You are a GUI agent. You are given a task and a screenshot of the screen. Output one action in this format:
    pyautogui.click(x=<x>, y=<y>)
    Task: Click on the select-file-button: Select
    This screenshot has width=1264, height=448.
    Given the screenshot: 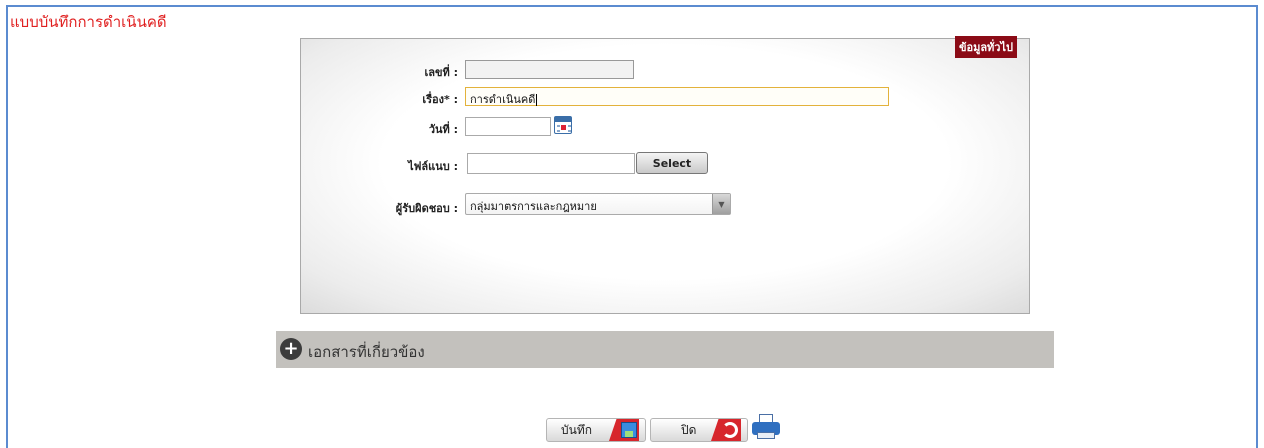 What is the action you would take?
    pyautogui.click(x=672, y=163)
    